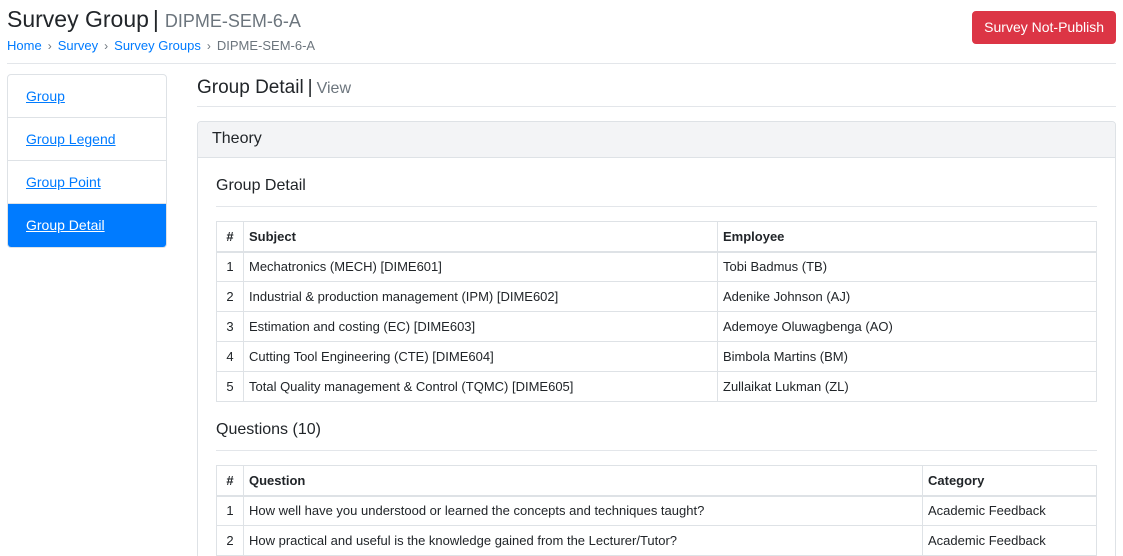 The image size is (1123, 556). Describe the element at coordinates (87, 225) in the screenshot. I see `sidebar-item-group-detail: Group Detail` at that location.